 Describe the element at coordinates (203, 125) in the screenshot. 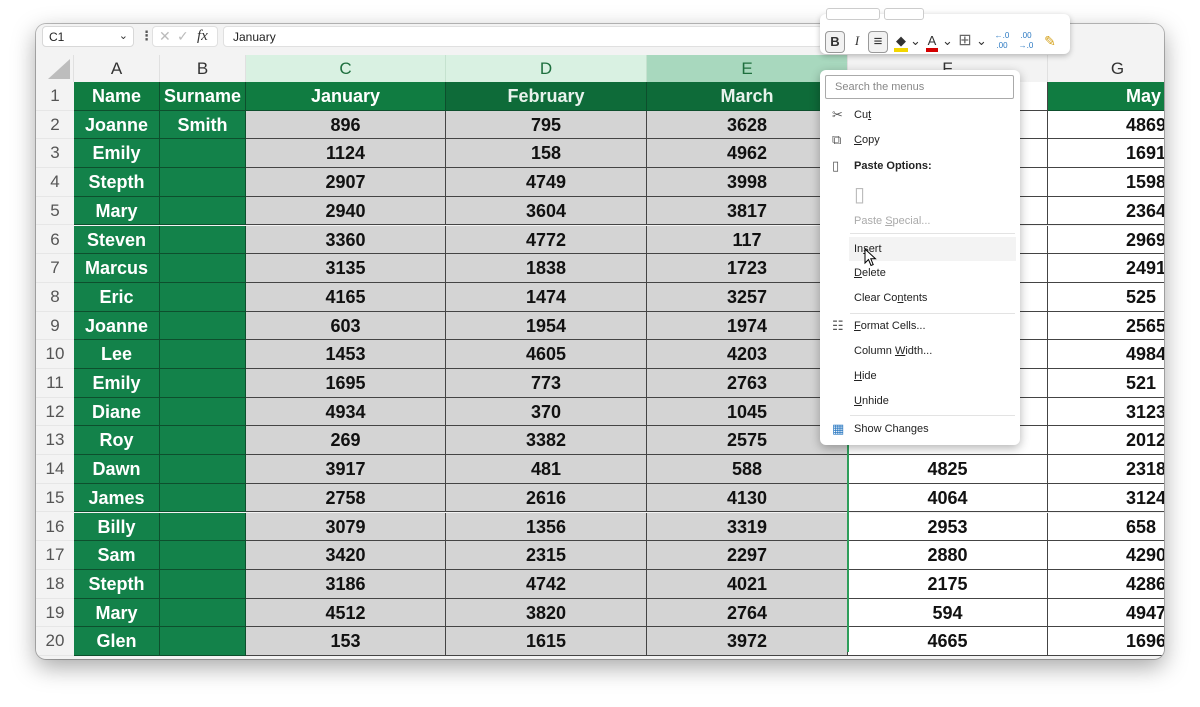

I see `cell-b2: Smith` at that location.